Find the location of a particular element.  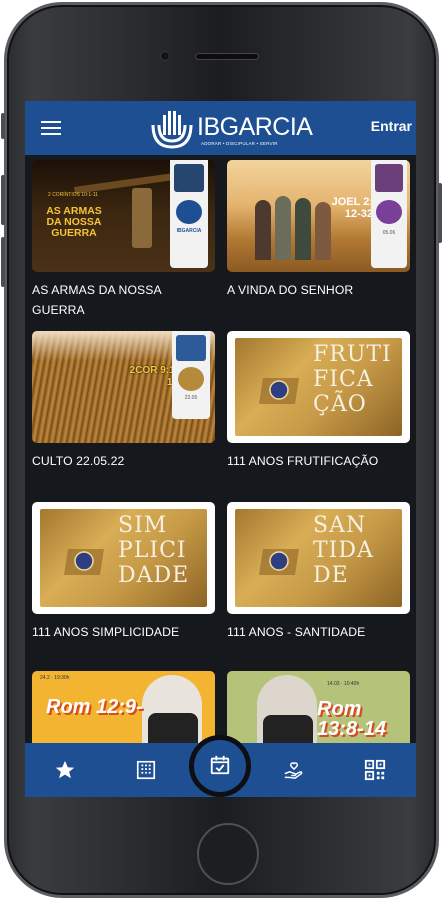

bottom-navigation is located at coordinates (220, 766).